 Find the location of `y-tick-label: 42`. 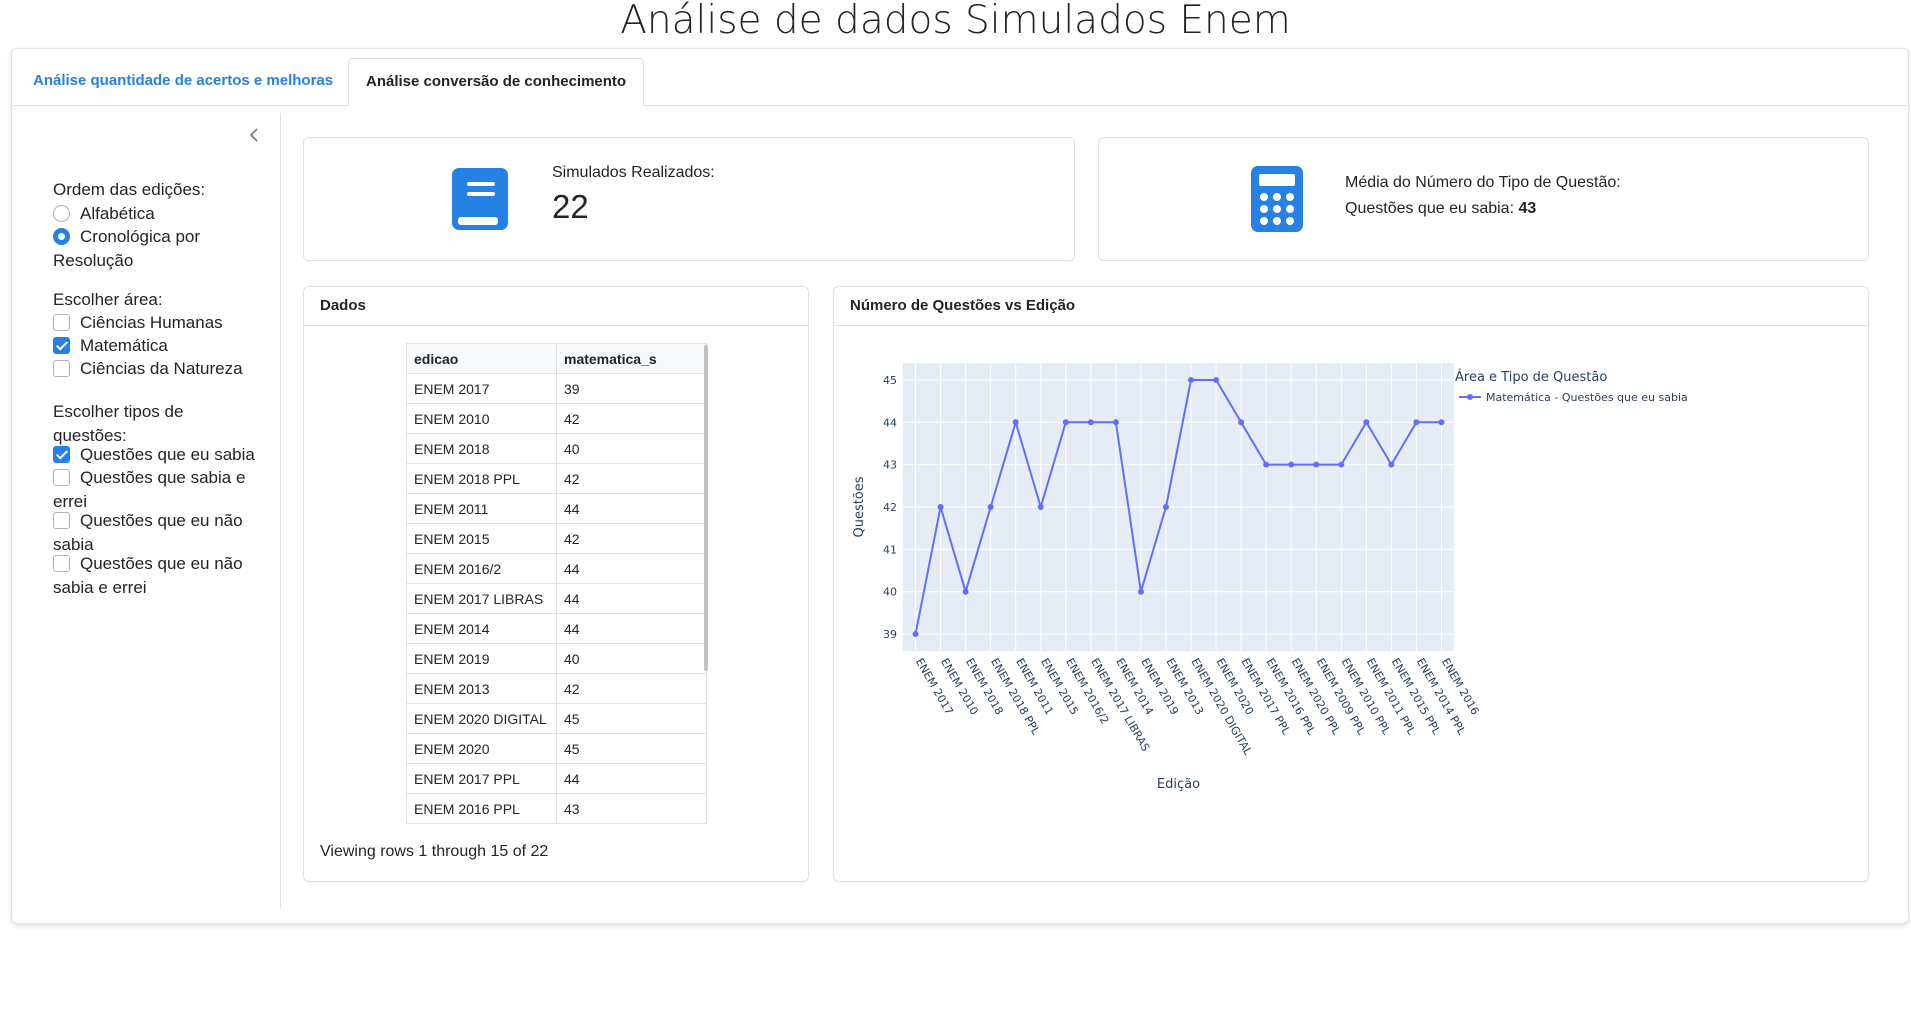

y-tick-label: 42 is located at coordinates (890, 507).